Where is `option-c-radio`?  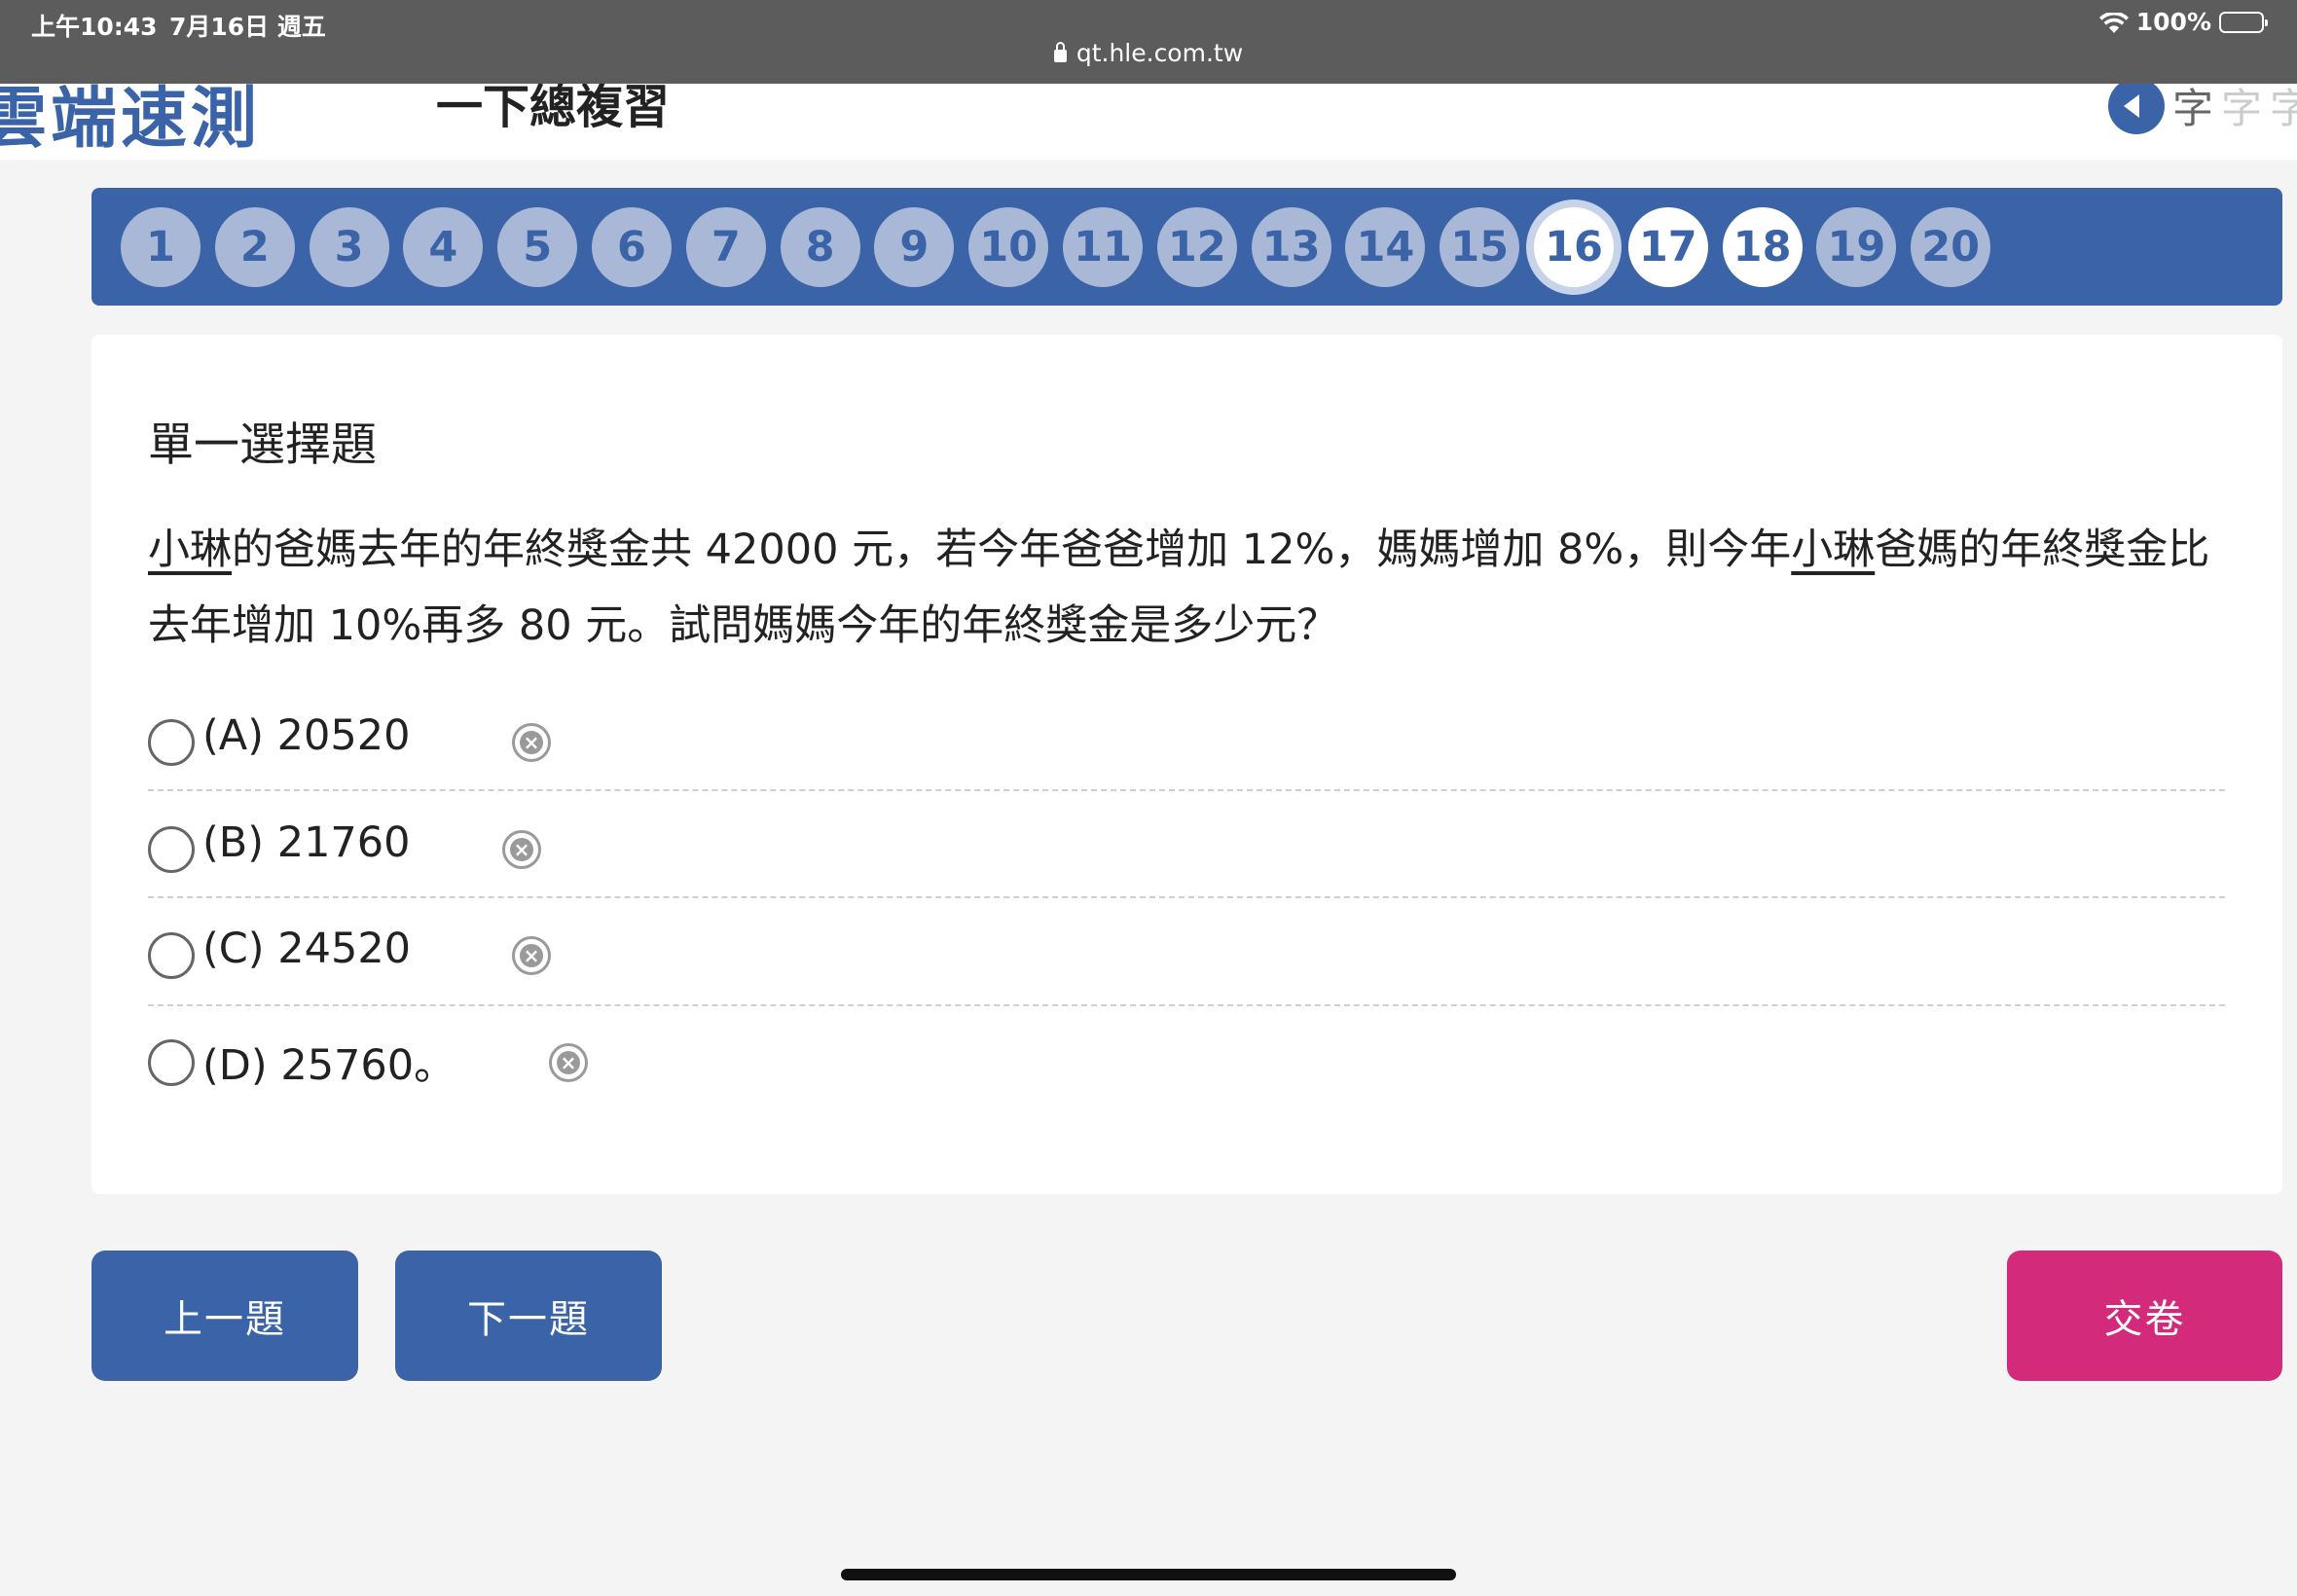 option-c-radio is located at coordinates (171, 955).